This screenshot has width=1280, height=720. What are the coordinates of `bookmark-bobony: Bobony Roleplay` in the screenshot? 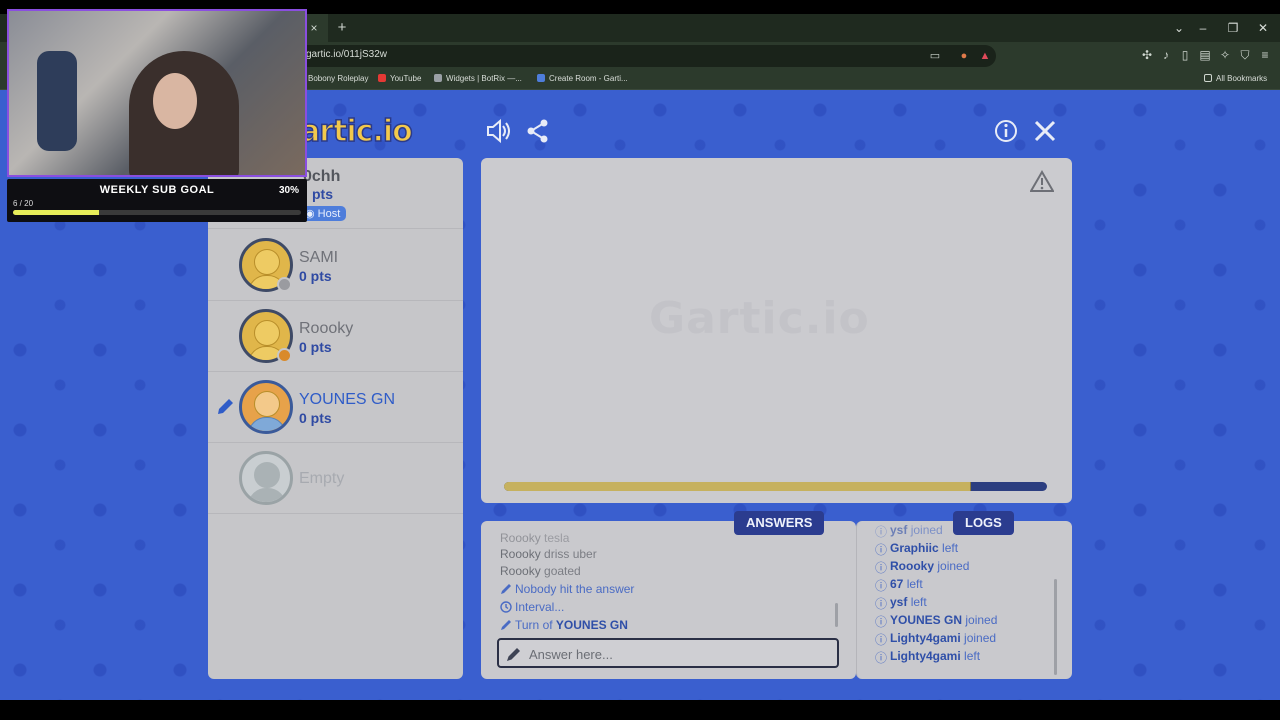 It's located at (338, 79).